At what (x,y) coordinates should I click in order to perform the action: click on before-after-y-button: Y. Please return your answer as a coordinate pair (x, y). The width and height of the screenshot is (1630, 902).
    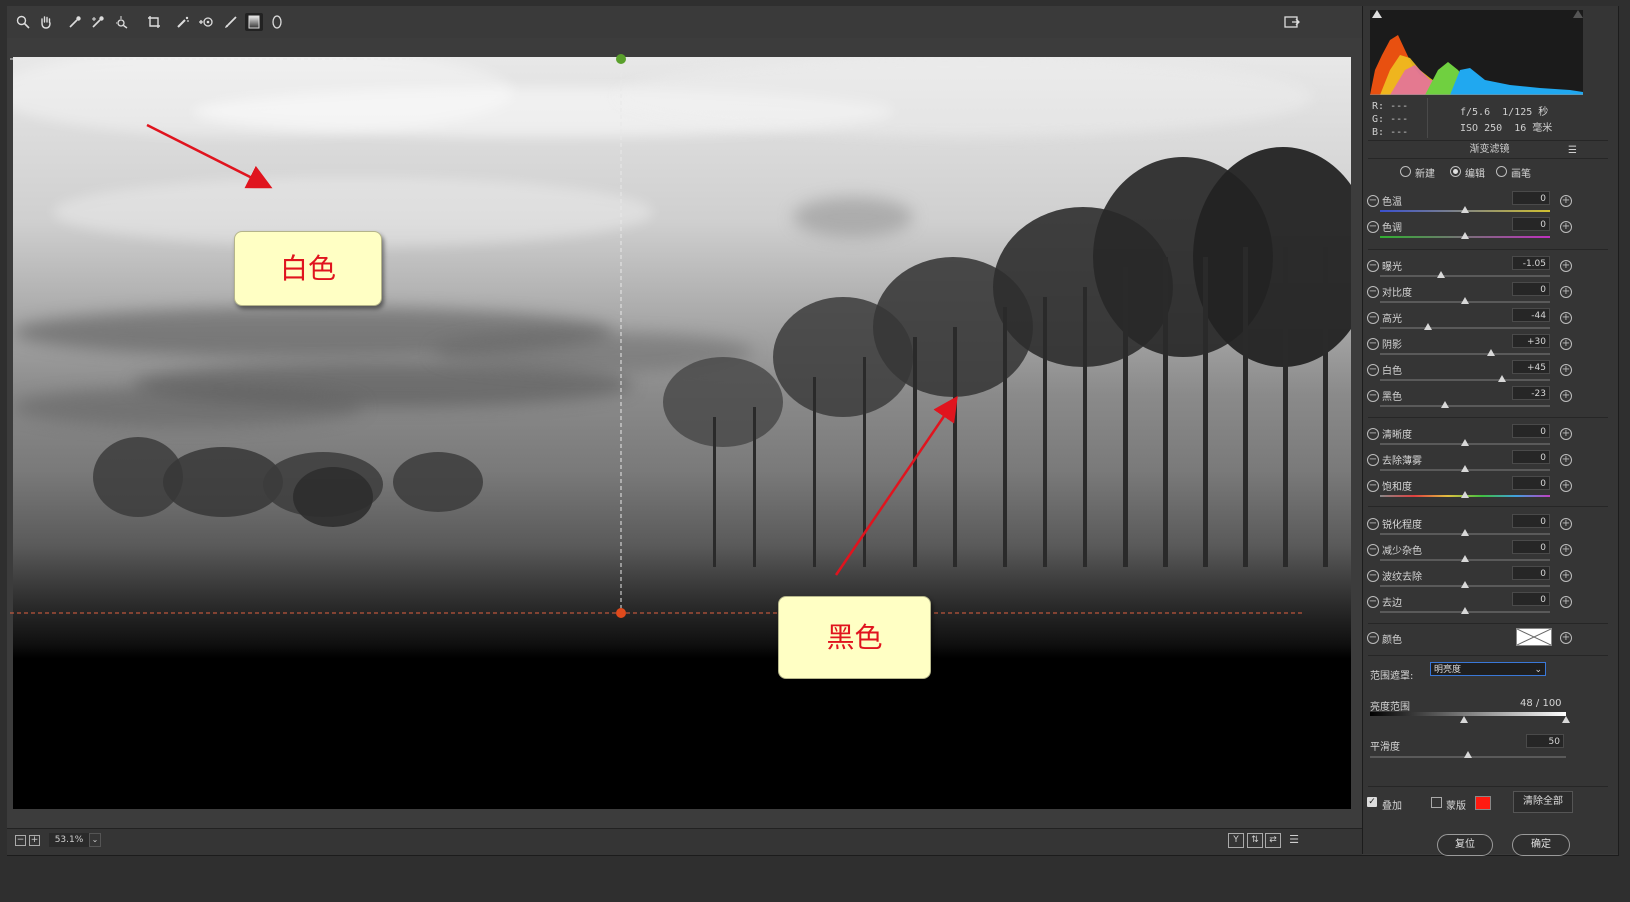
    Looking at the image, I should click on (1236, 840).